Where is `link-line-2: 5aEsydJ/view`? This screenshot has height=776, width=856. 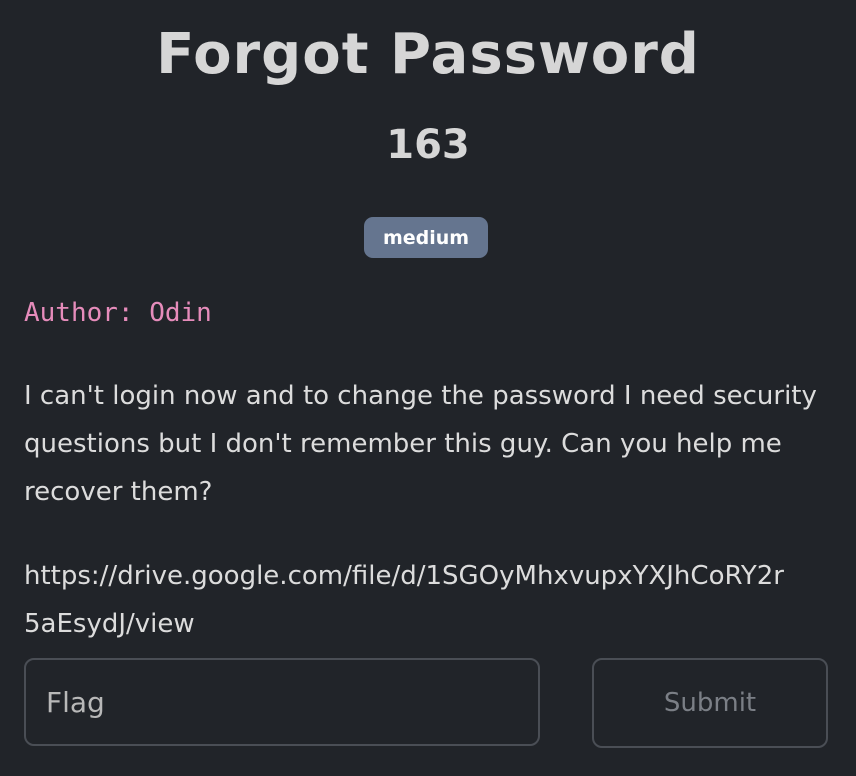 link-line-2: 5aEsydJ/view is located at coordinates (440, 624).